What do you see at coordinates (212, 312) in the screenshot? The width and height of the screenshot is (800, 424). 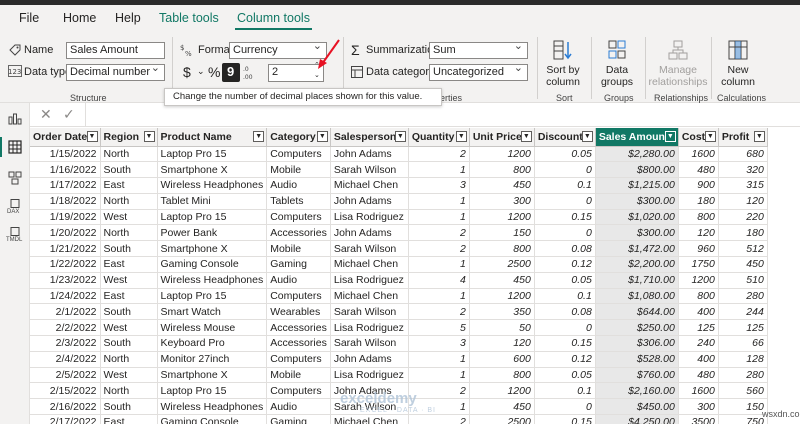 I see `table-cell: Smart Watch` at bounding box center [212, 312].